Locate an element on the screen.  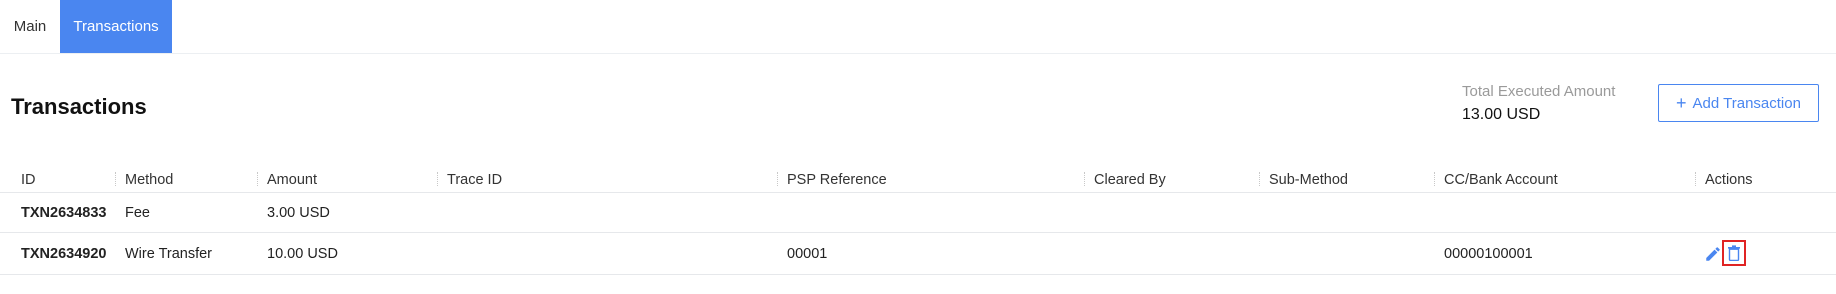
add-transaction-label: Add Transaction is located at coordinates (1746, 103).